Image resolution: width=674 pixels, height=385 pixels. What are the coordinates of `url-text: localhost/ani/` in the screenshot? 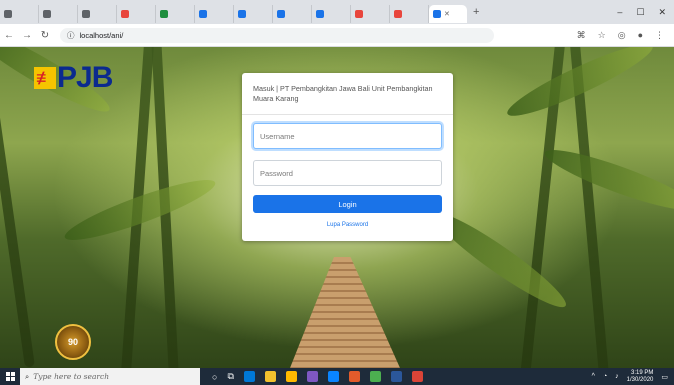 It's located at (102, 35).